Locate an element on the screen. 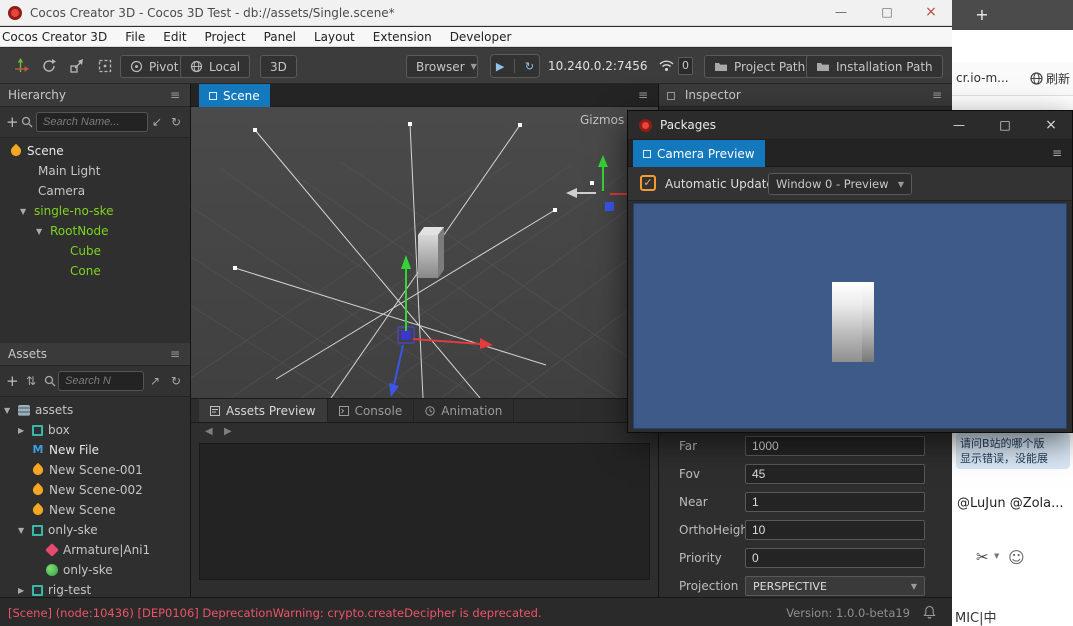 The width and height of the screenshot is (1073, 626). orthoheight-input is located at coordinates (835, 530).